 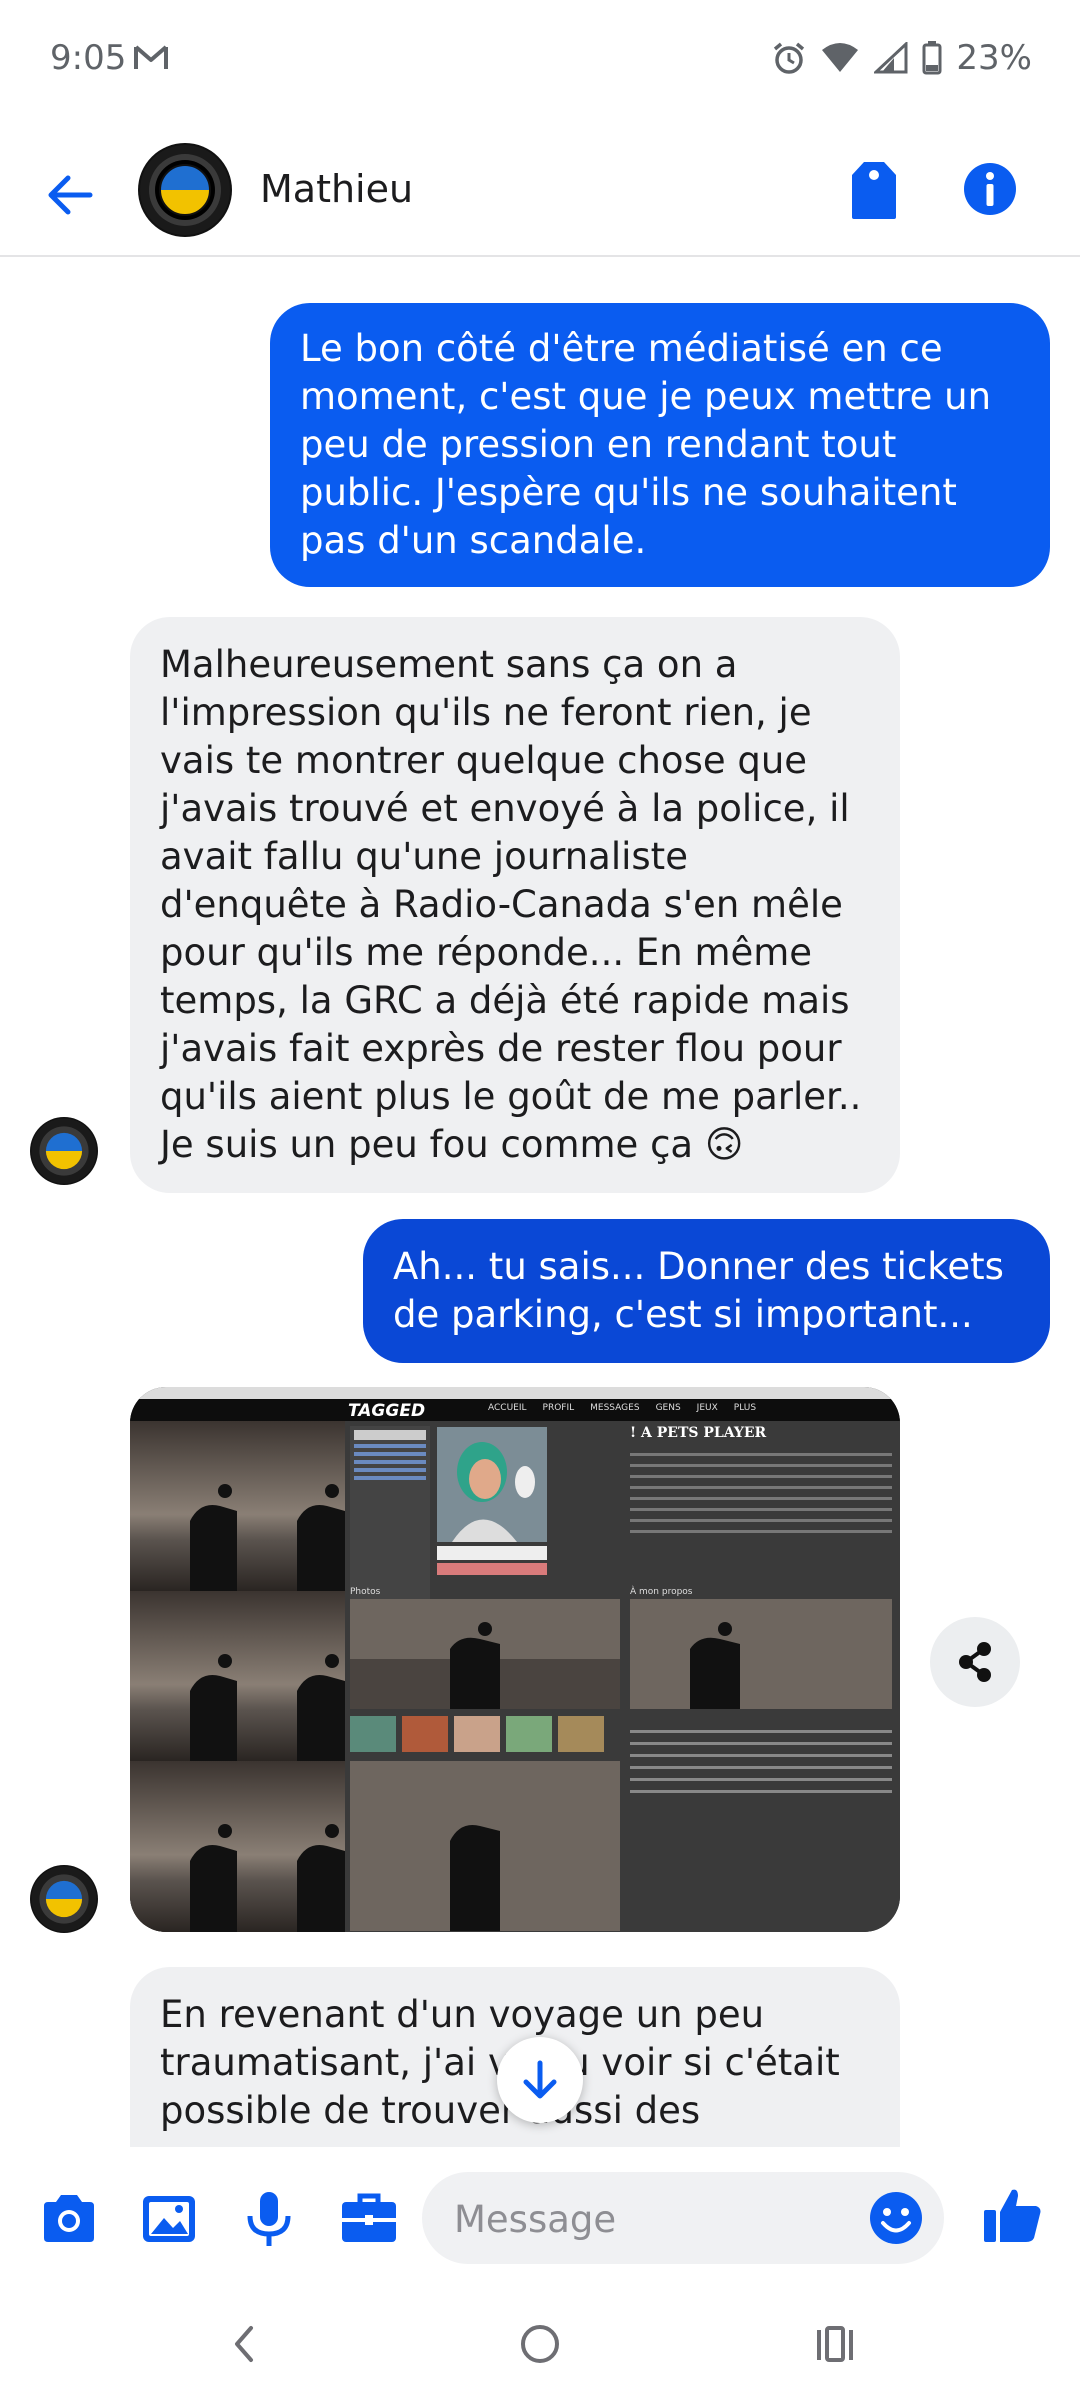 I want to click on scroll-to-bottom-button, so click(x=540, y=2080).